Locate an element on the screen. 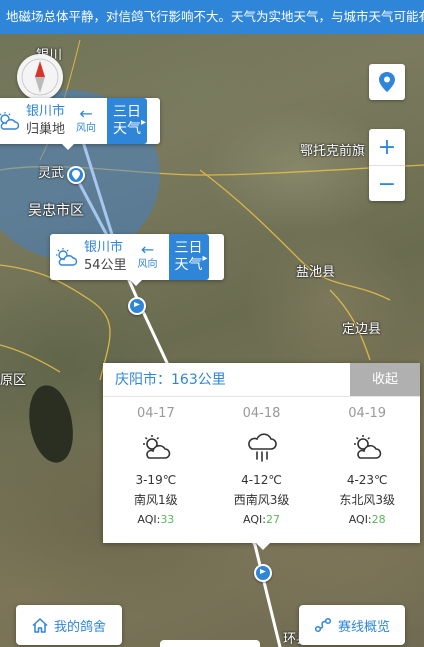 The image size is (424, 647). locate-button is located at coordinates (387, 82).